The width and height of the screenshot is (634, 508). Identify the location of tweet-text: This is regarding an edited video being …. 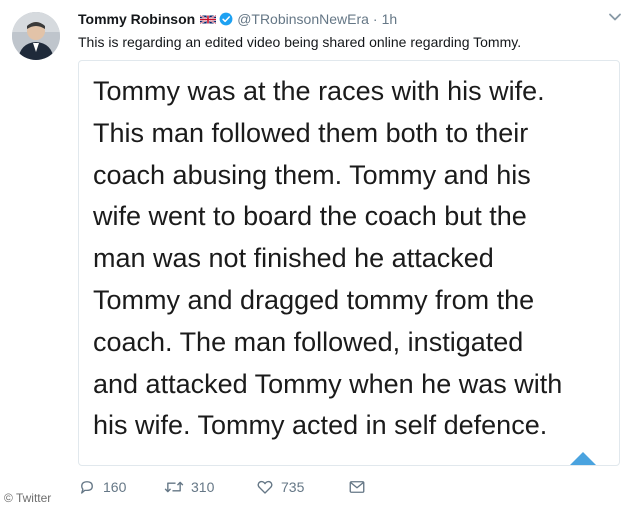
(300, 42).